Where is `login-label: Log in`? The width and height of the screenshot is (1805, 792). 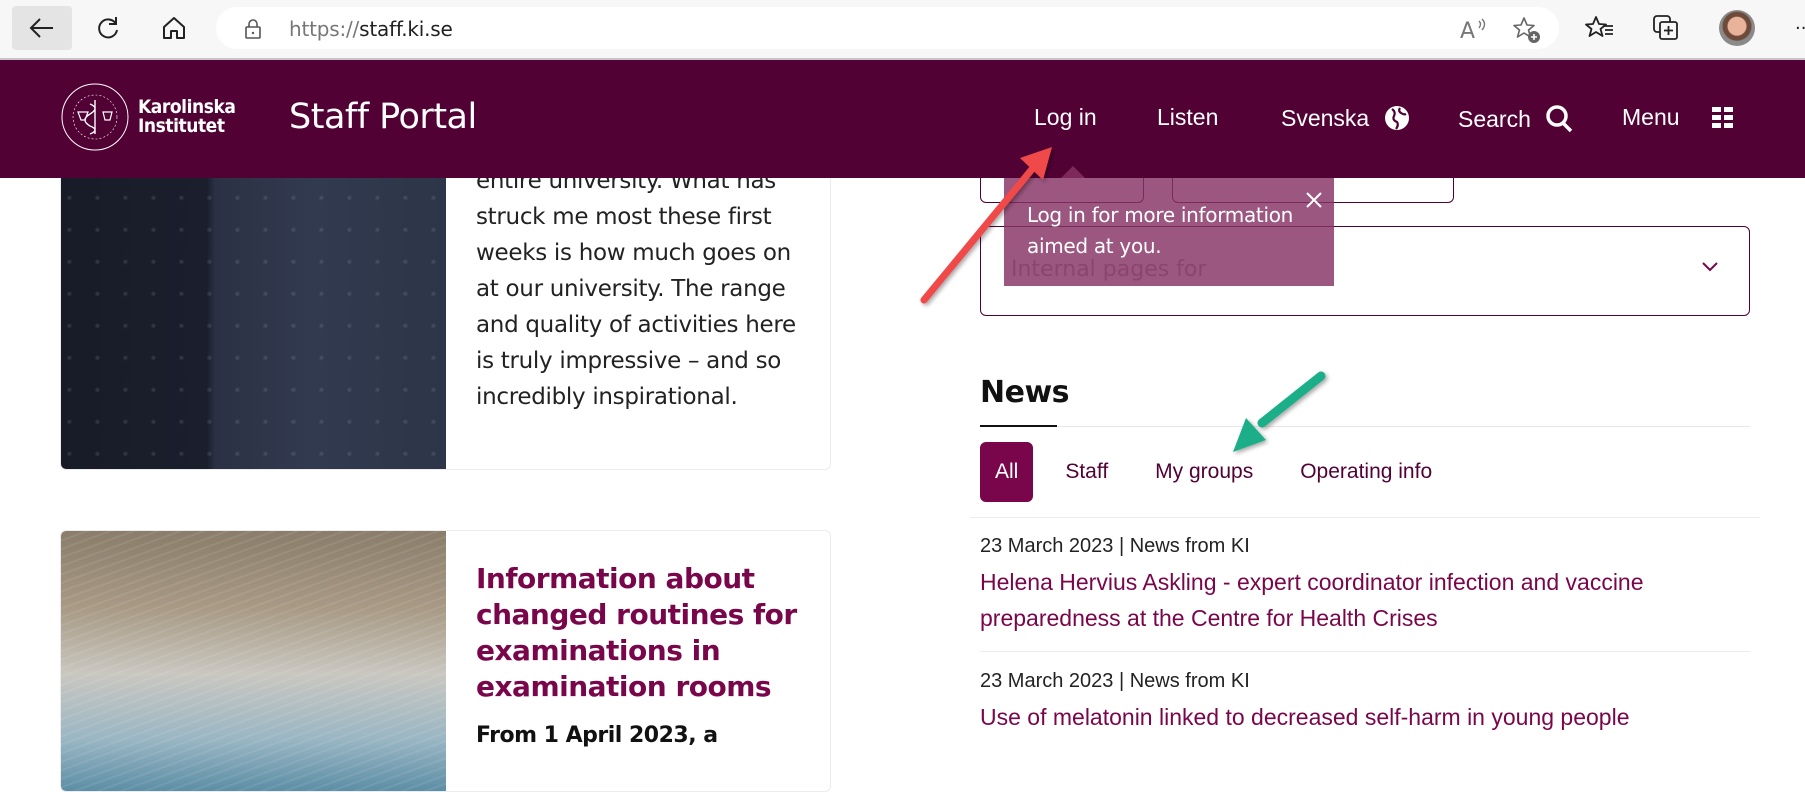 login-label: Log in is located at coordinates (1065, 117).